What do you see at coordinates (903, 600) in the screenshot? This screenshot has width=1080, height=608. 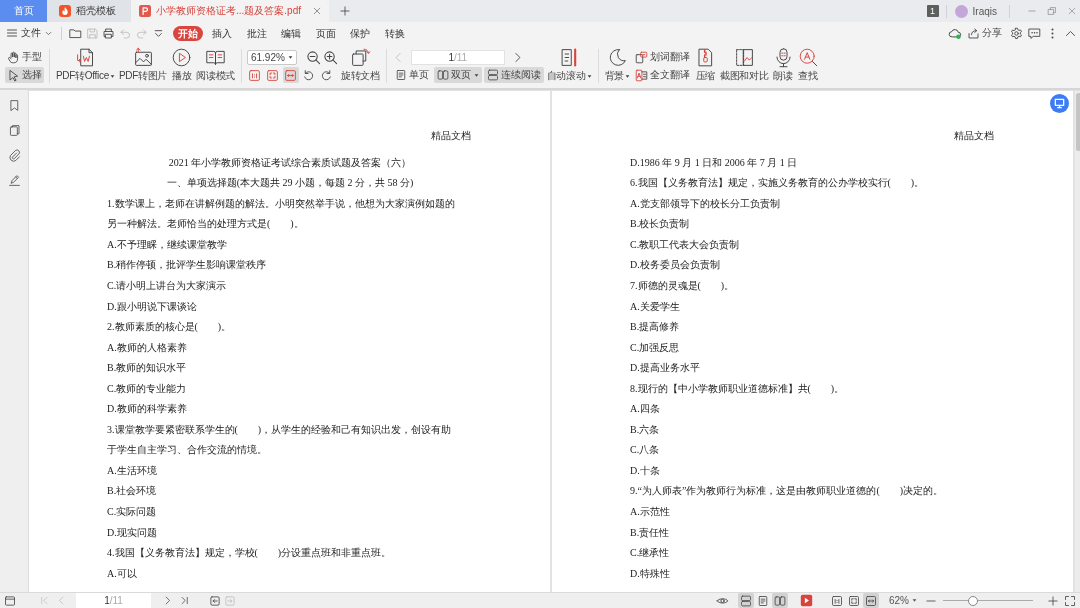 I see `zoom-level-dropdown: 62%` at bounding box center [903, 600].